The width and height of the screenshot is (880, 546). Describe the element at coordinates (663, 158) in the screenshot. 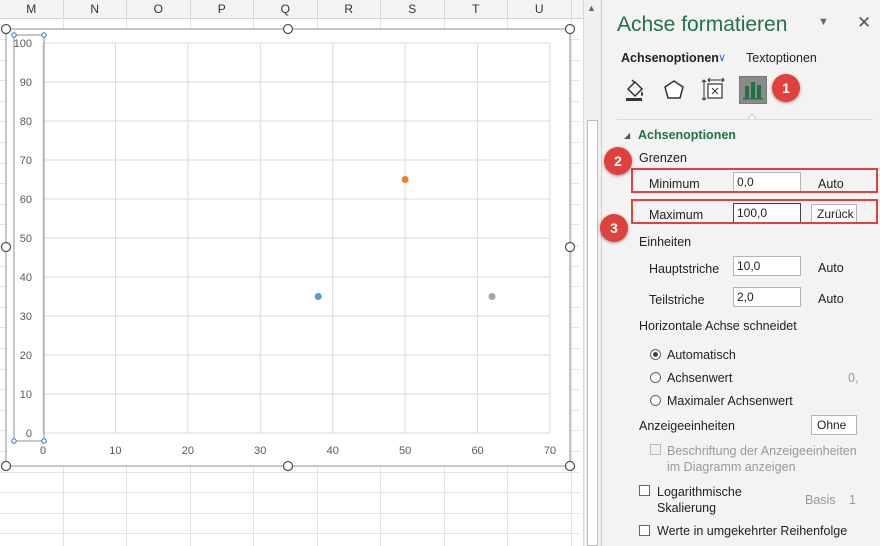

I see `bounds-heading: Grenzen` at that location.